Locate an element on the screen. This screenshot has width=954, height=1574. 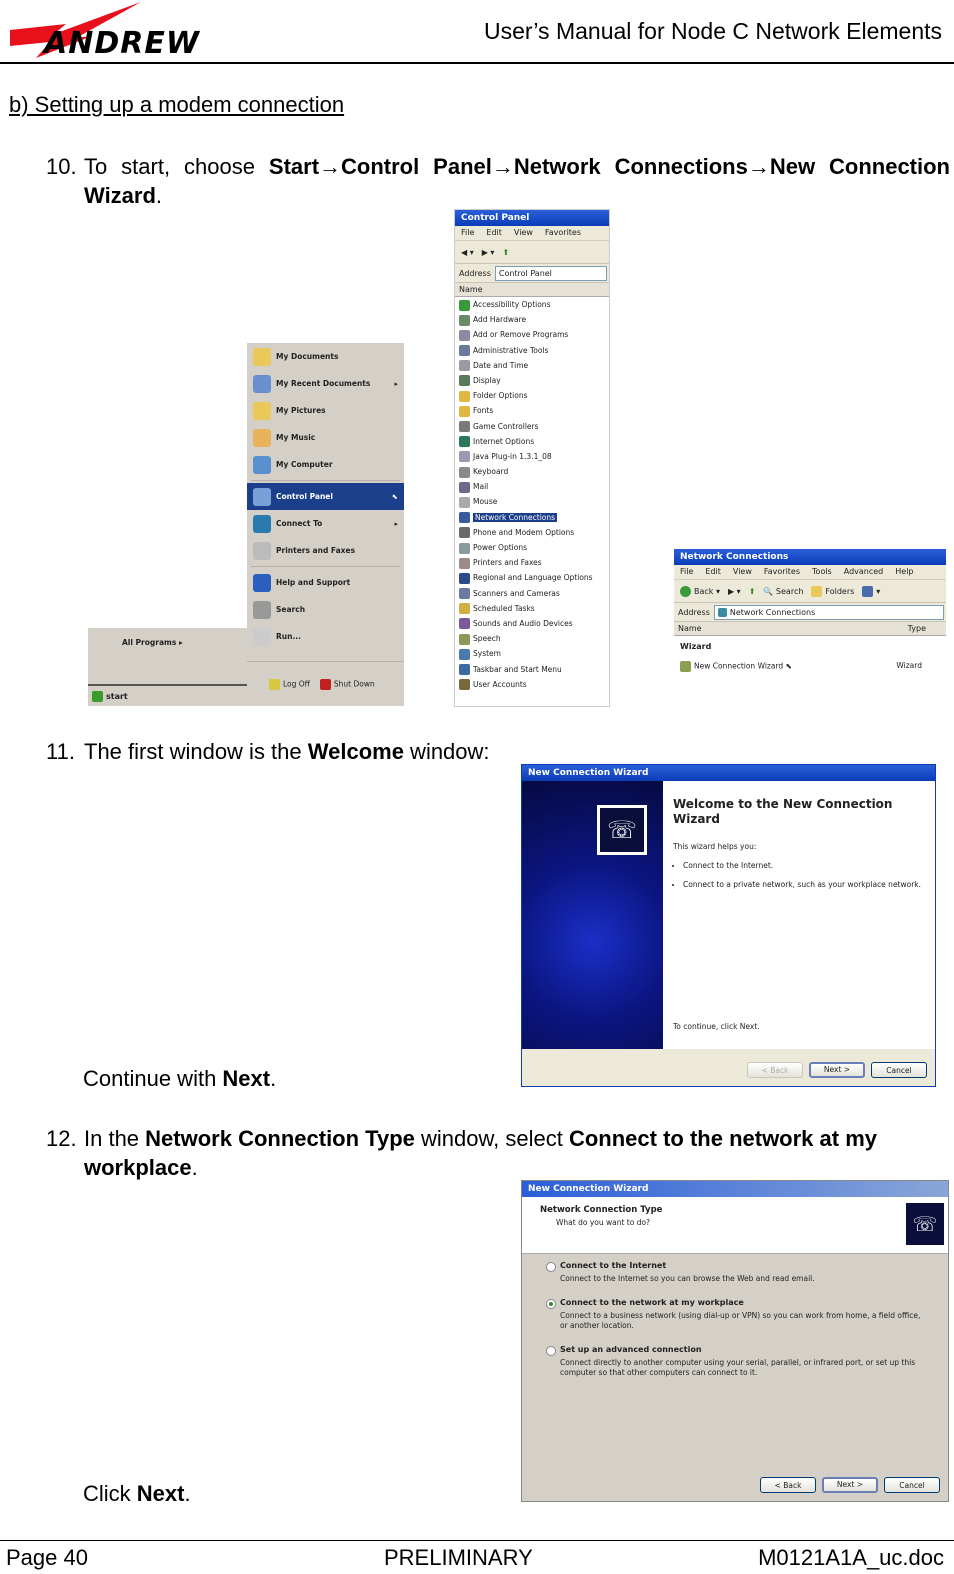
column-name: Name is located at coordinates (690, 628).